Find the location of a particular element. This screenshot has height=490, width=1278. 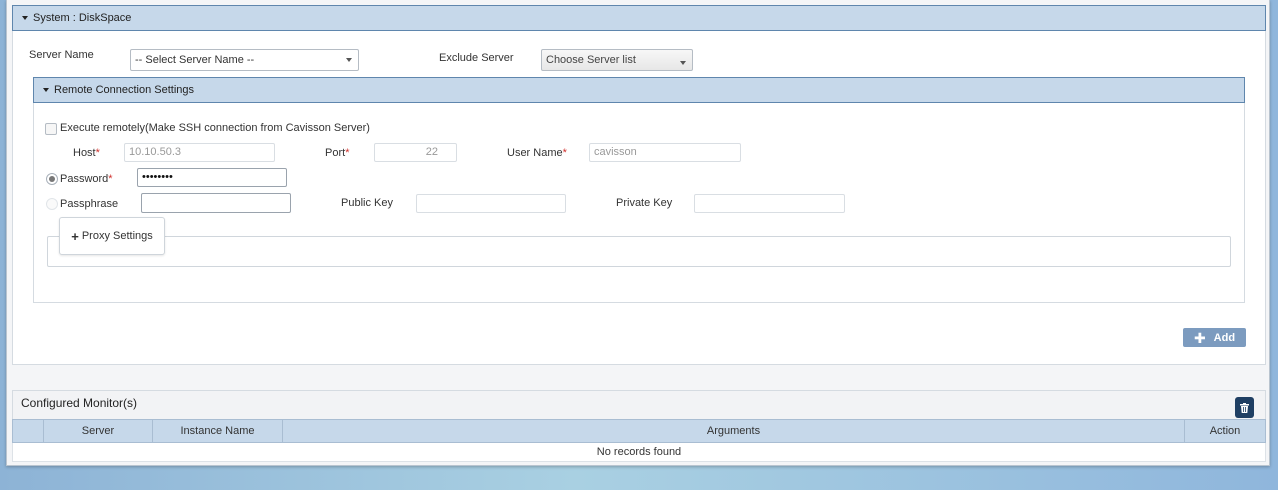

exclude-server-select: Choose Server list is located at coordinates (617, 60).